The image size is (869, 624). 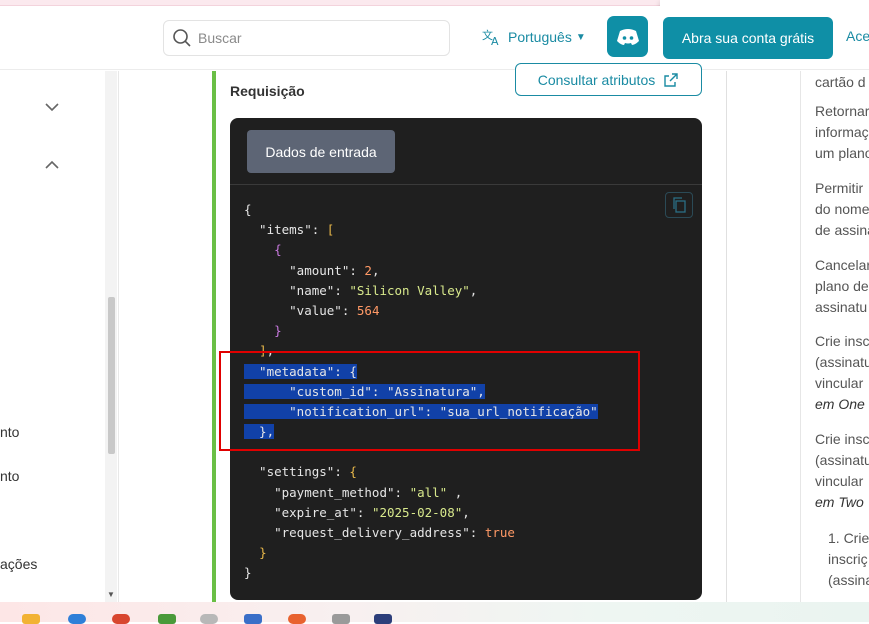 I want to click on open-account-button: Abra sua conta grátis, so click(x=748, y=38).